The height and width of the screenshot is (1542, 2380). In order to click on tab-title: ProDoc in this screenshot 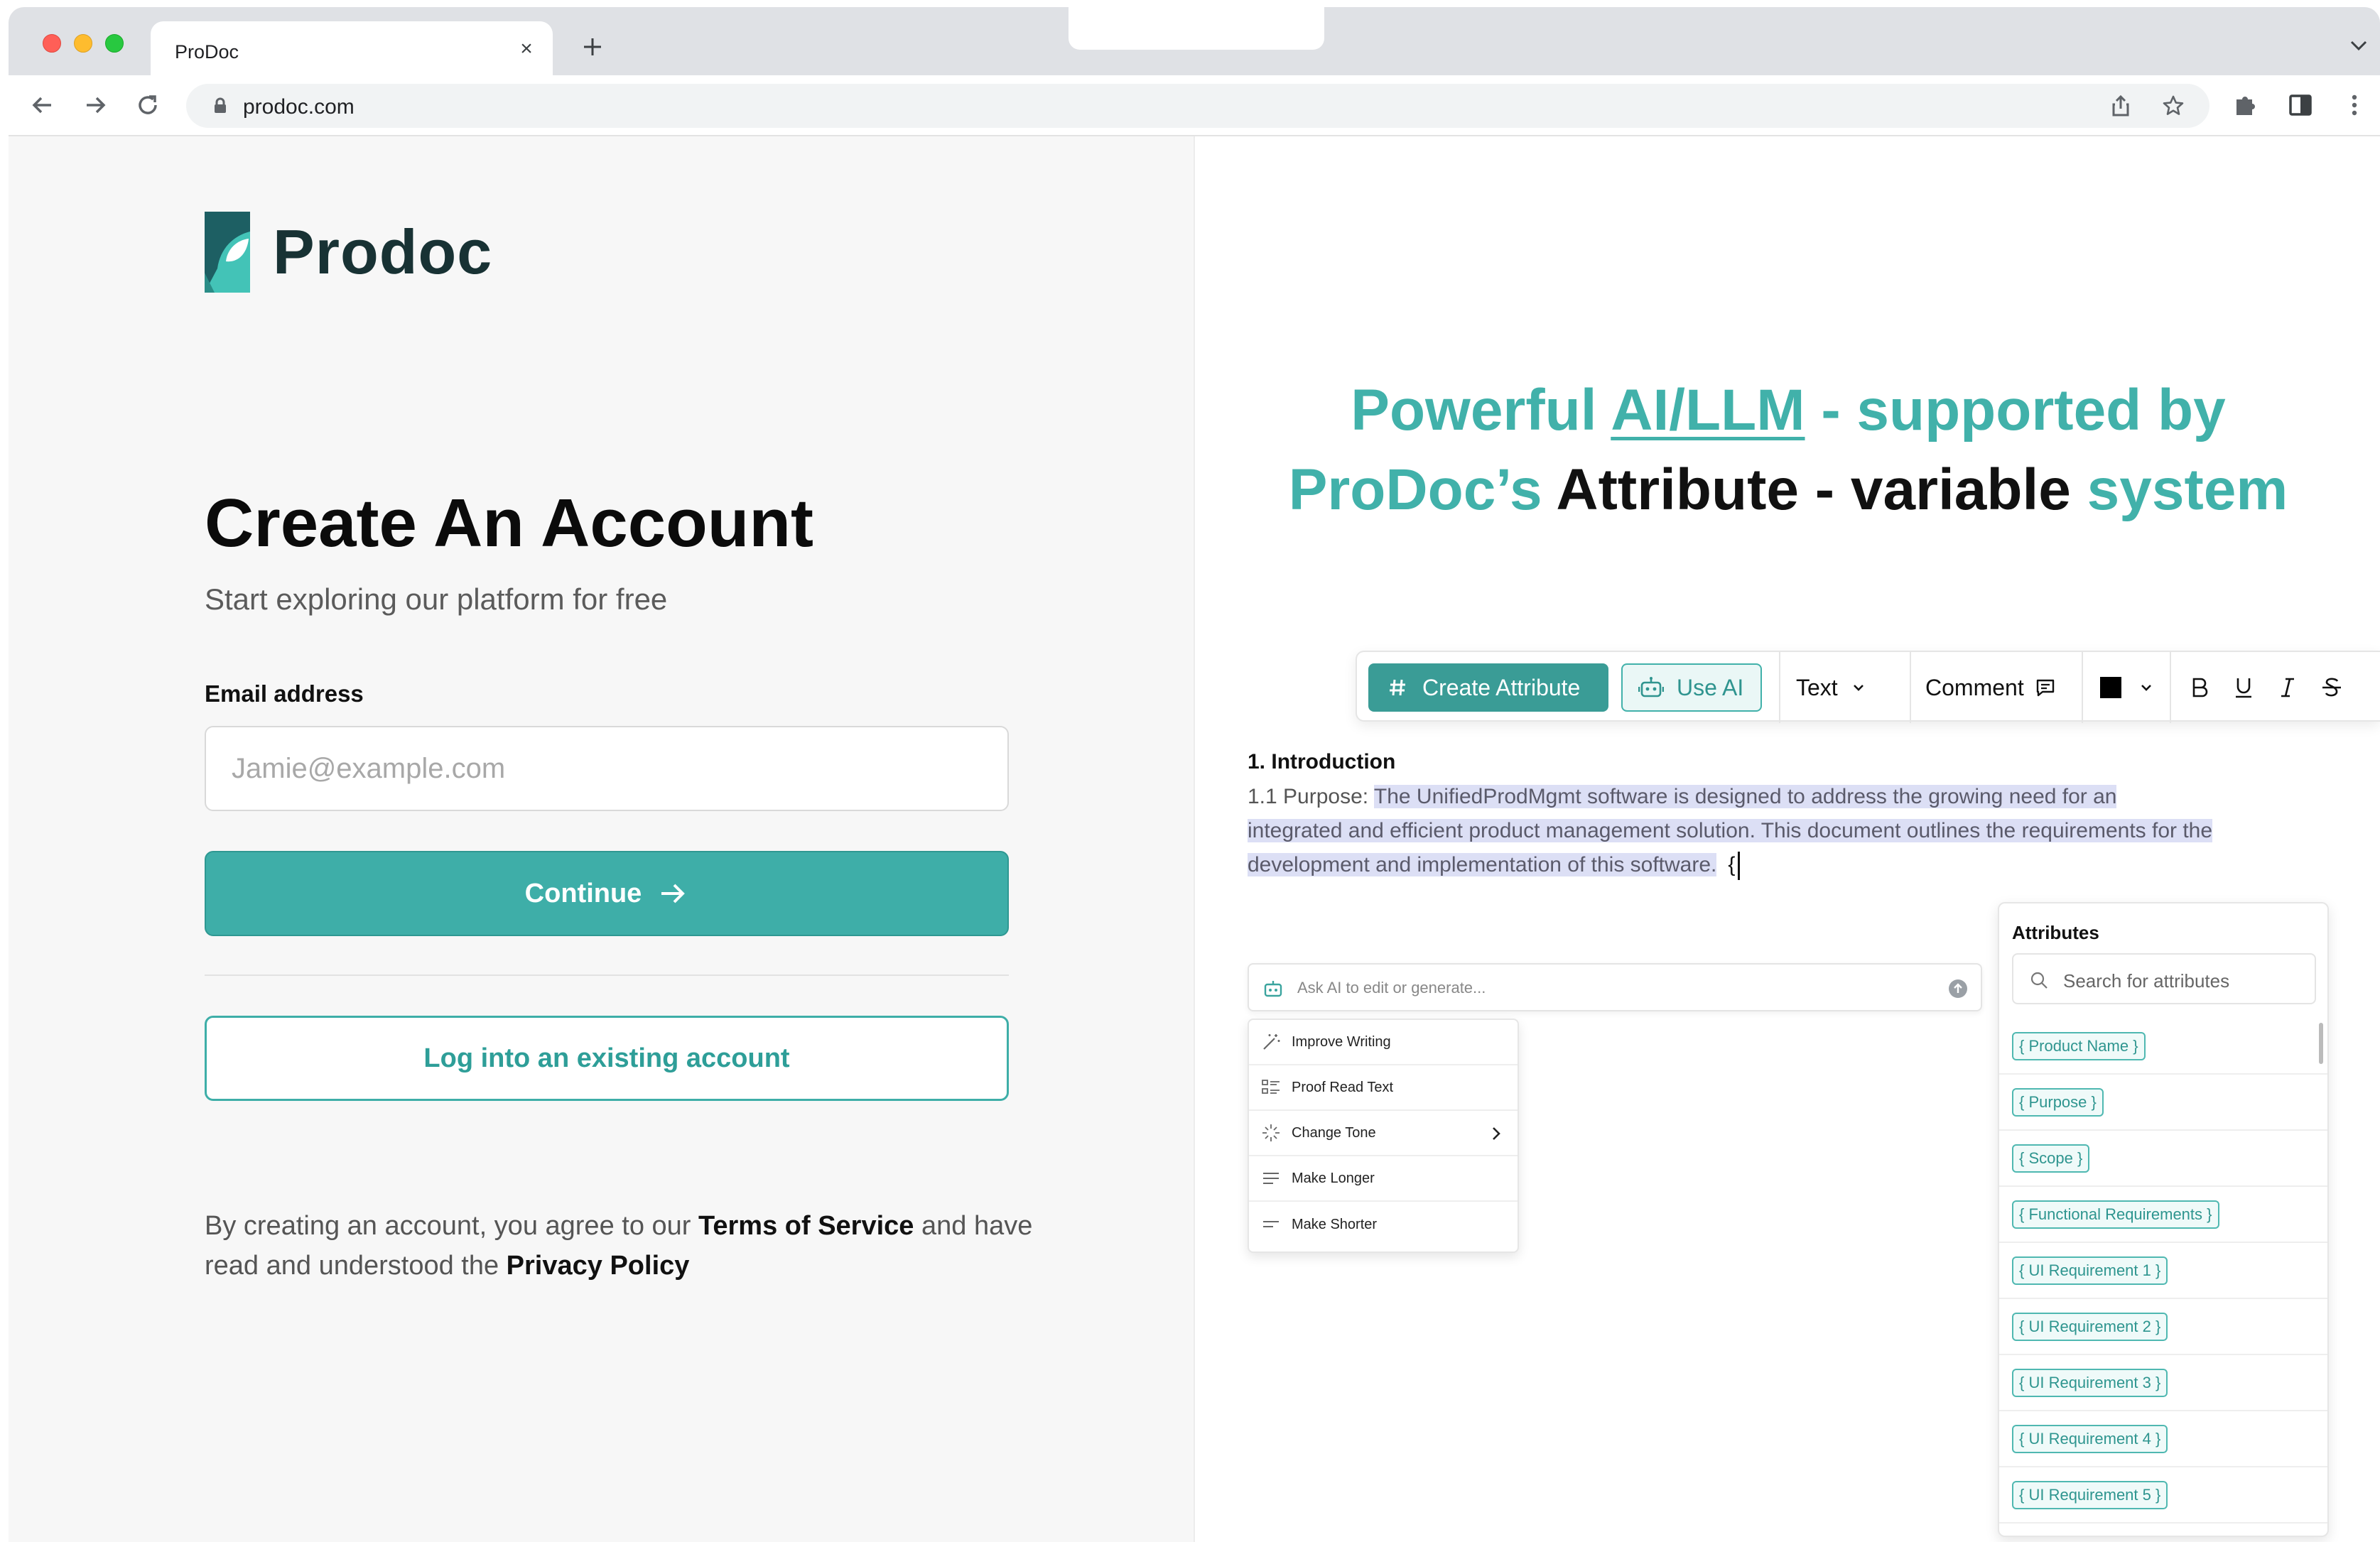, I will do `click(207, 52)`.